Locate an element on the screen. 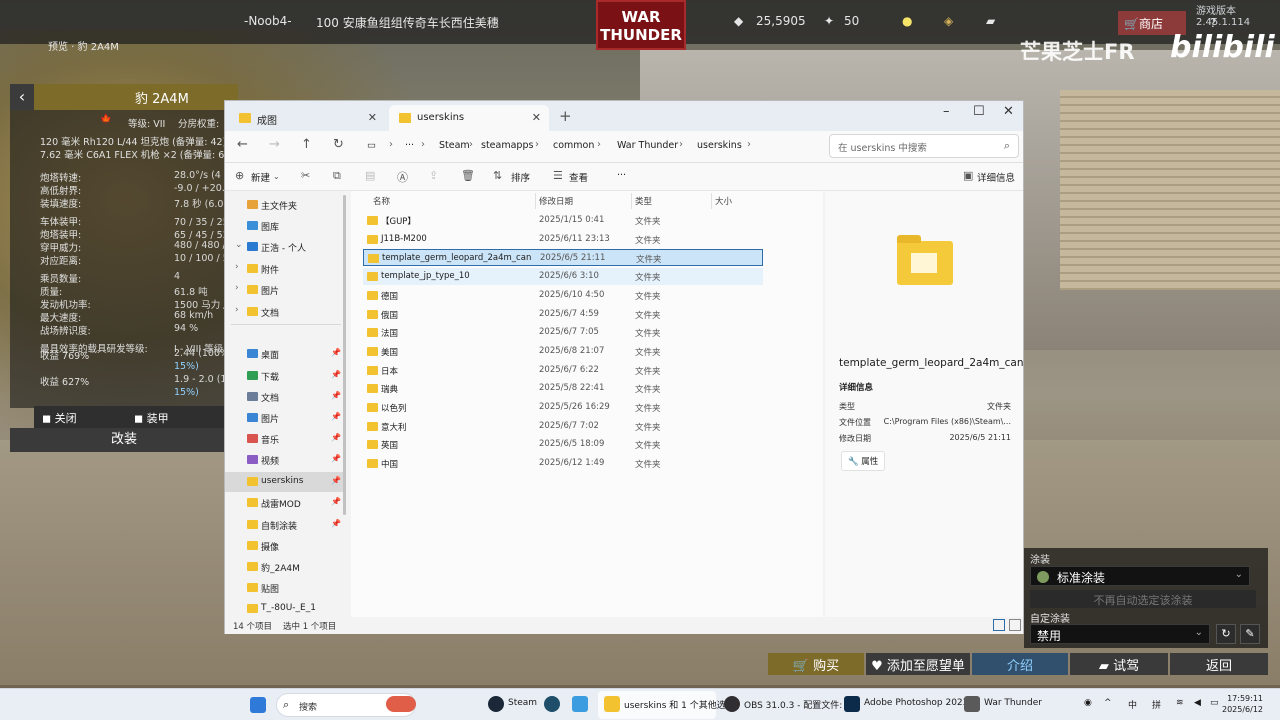  start-icon is located at coordinates (258, 705).